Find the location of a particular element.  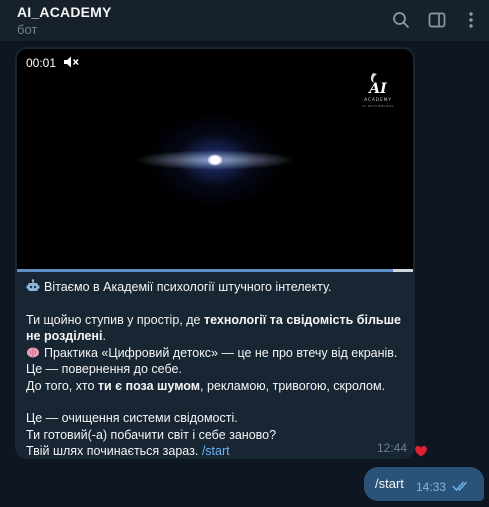

text-run: Це — очищення системи свідомості. is located at coordinates (132, 418).